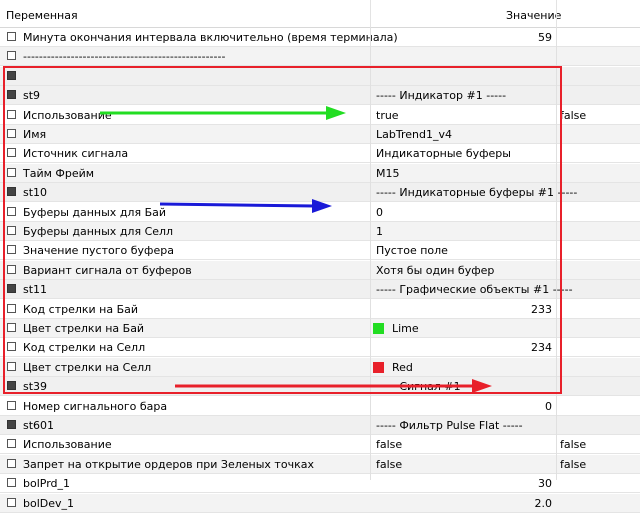 The image size is (640, 513). What do you see at coordinates (11, 502) in the screenshot?
I see `row-checkbox` at bounding box center [11, 502].